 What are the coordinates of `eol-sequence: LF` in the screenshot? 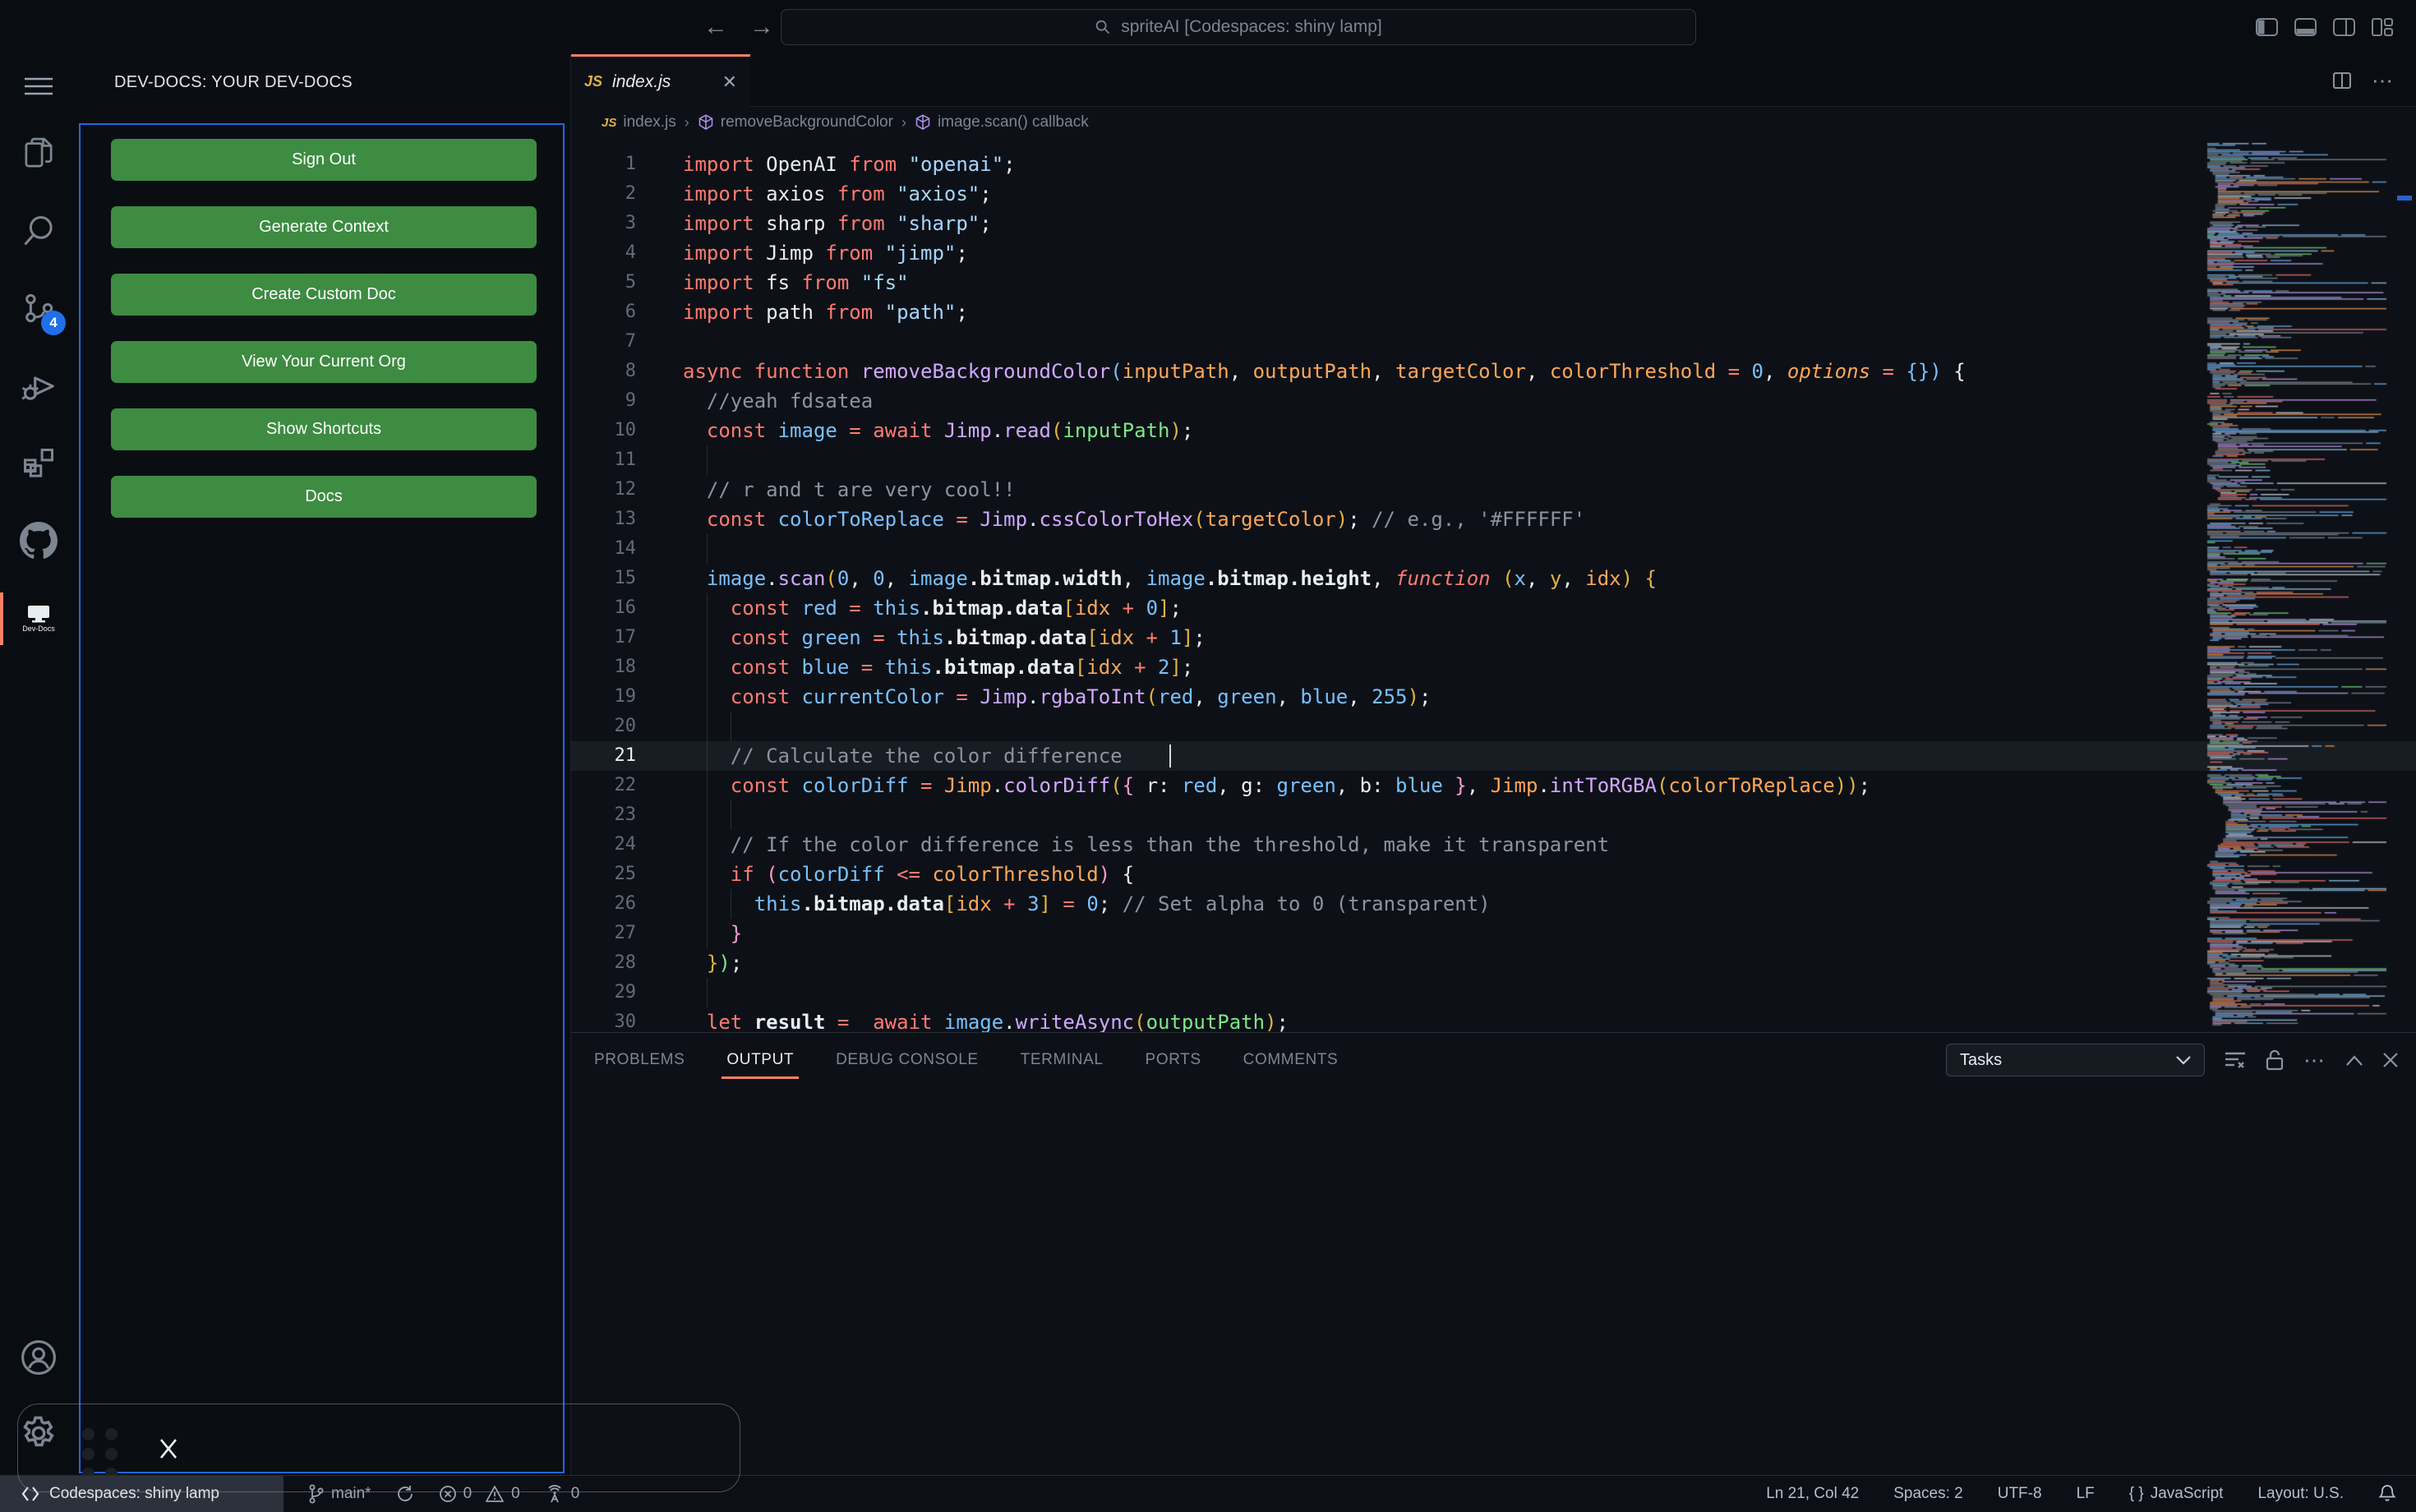 It's located at (2086, 1494).